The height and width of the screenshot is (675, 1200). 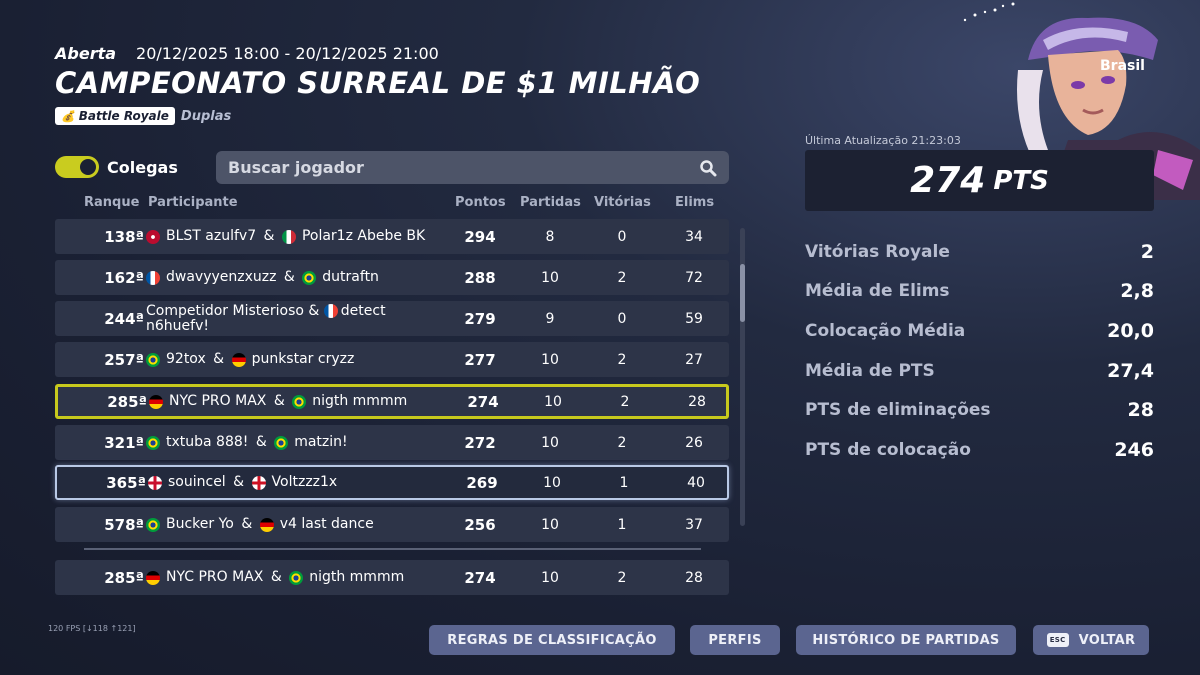 I want to click on player2-name: punkstar cryzz, so click(x=303, y=359).